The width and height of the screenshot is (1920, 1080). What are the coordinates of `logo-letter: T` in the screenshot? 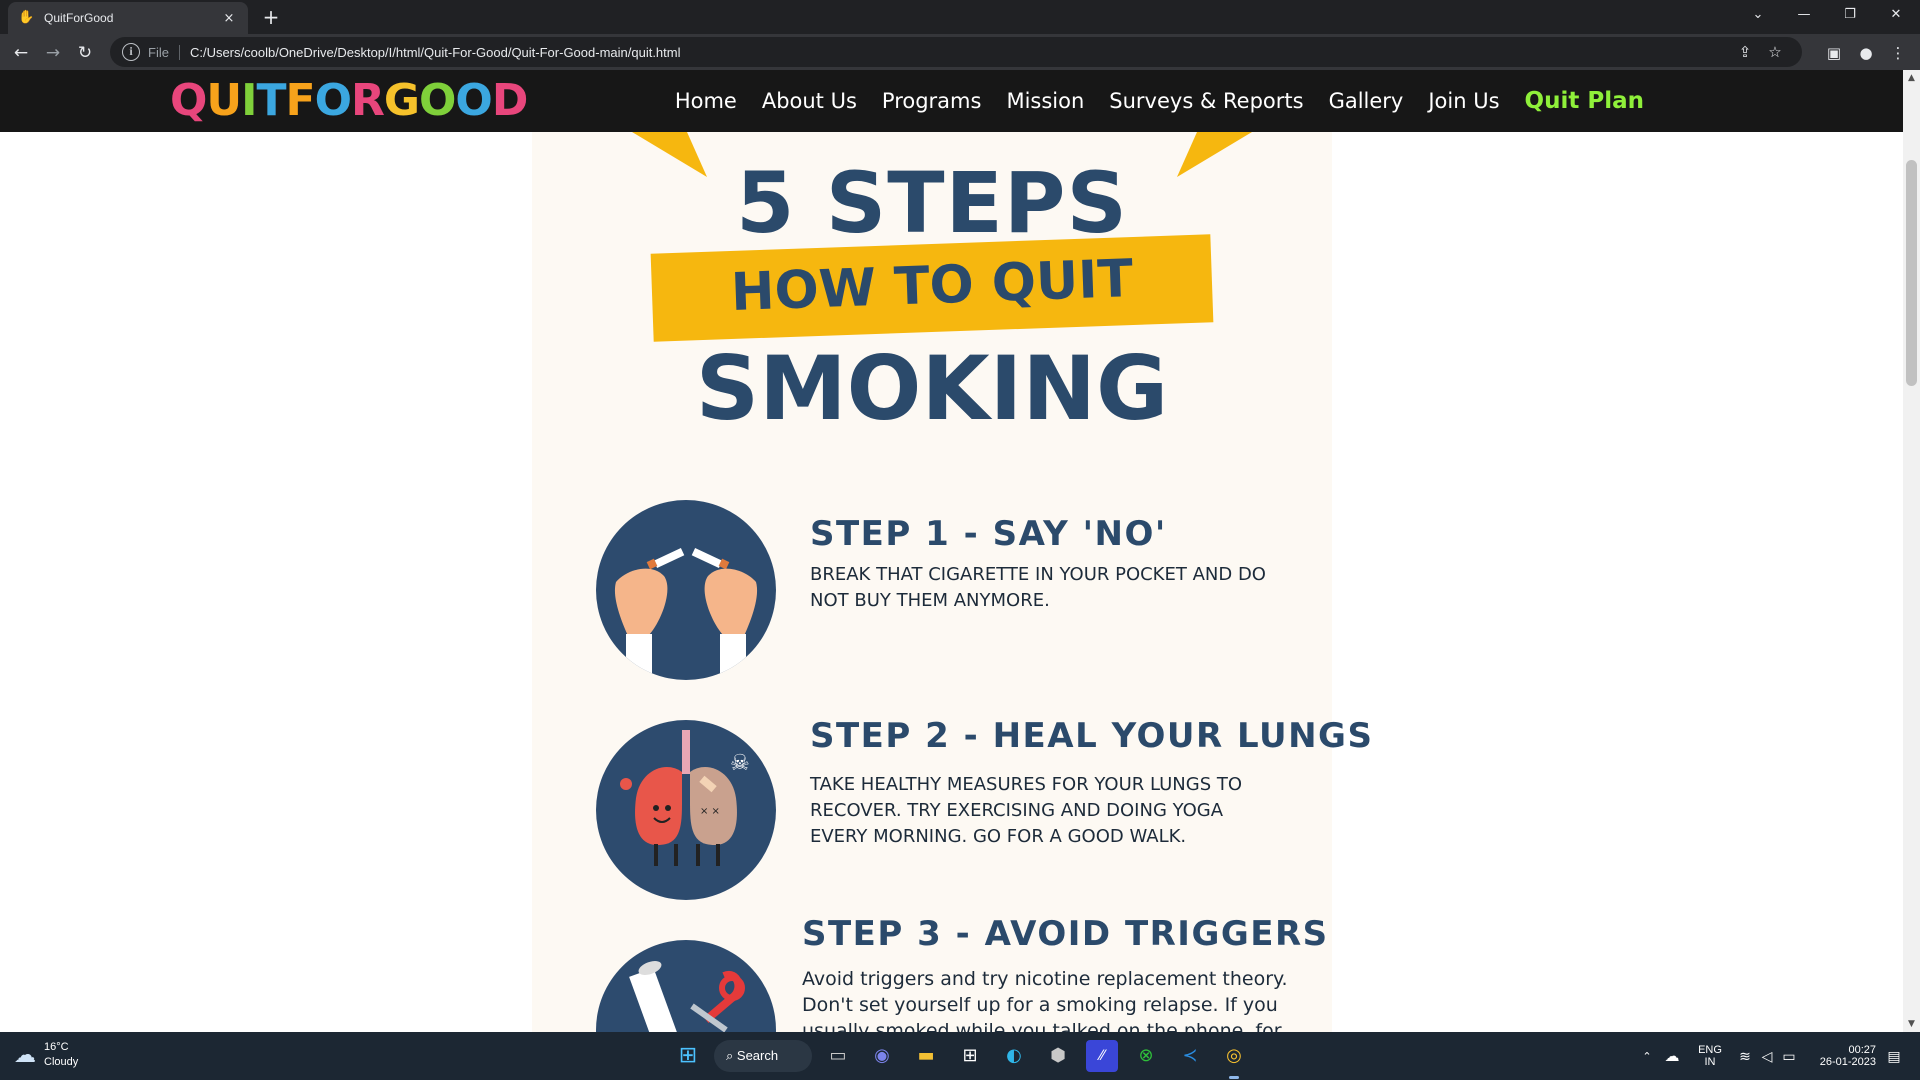 It's located at (271, 100).